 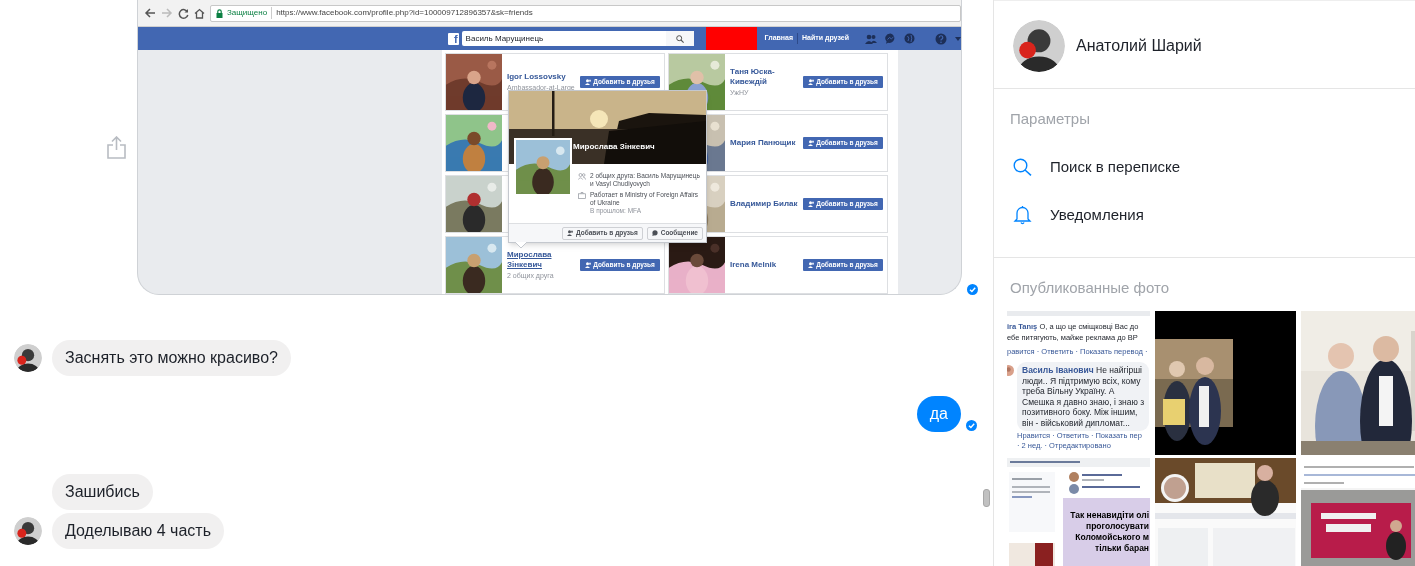 I want to click on redaction-block, so click(x=731, y=38).